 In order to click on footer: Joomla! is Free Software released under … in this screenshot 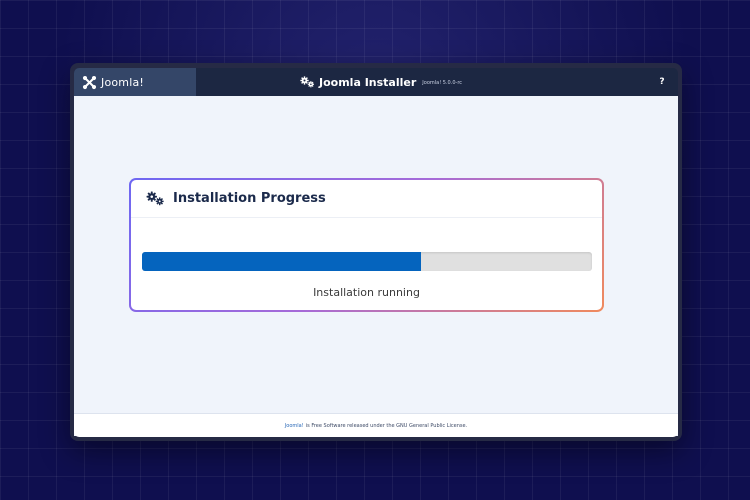, I will do `click(376, 425)`.